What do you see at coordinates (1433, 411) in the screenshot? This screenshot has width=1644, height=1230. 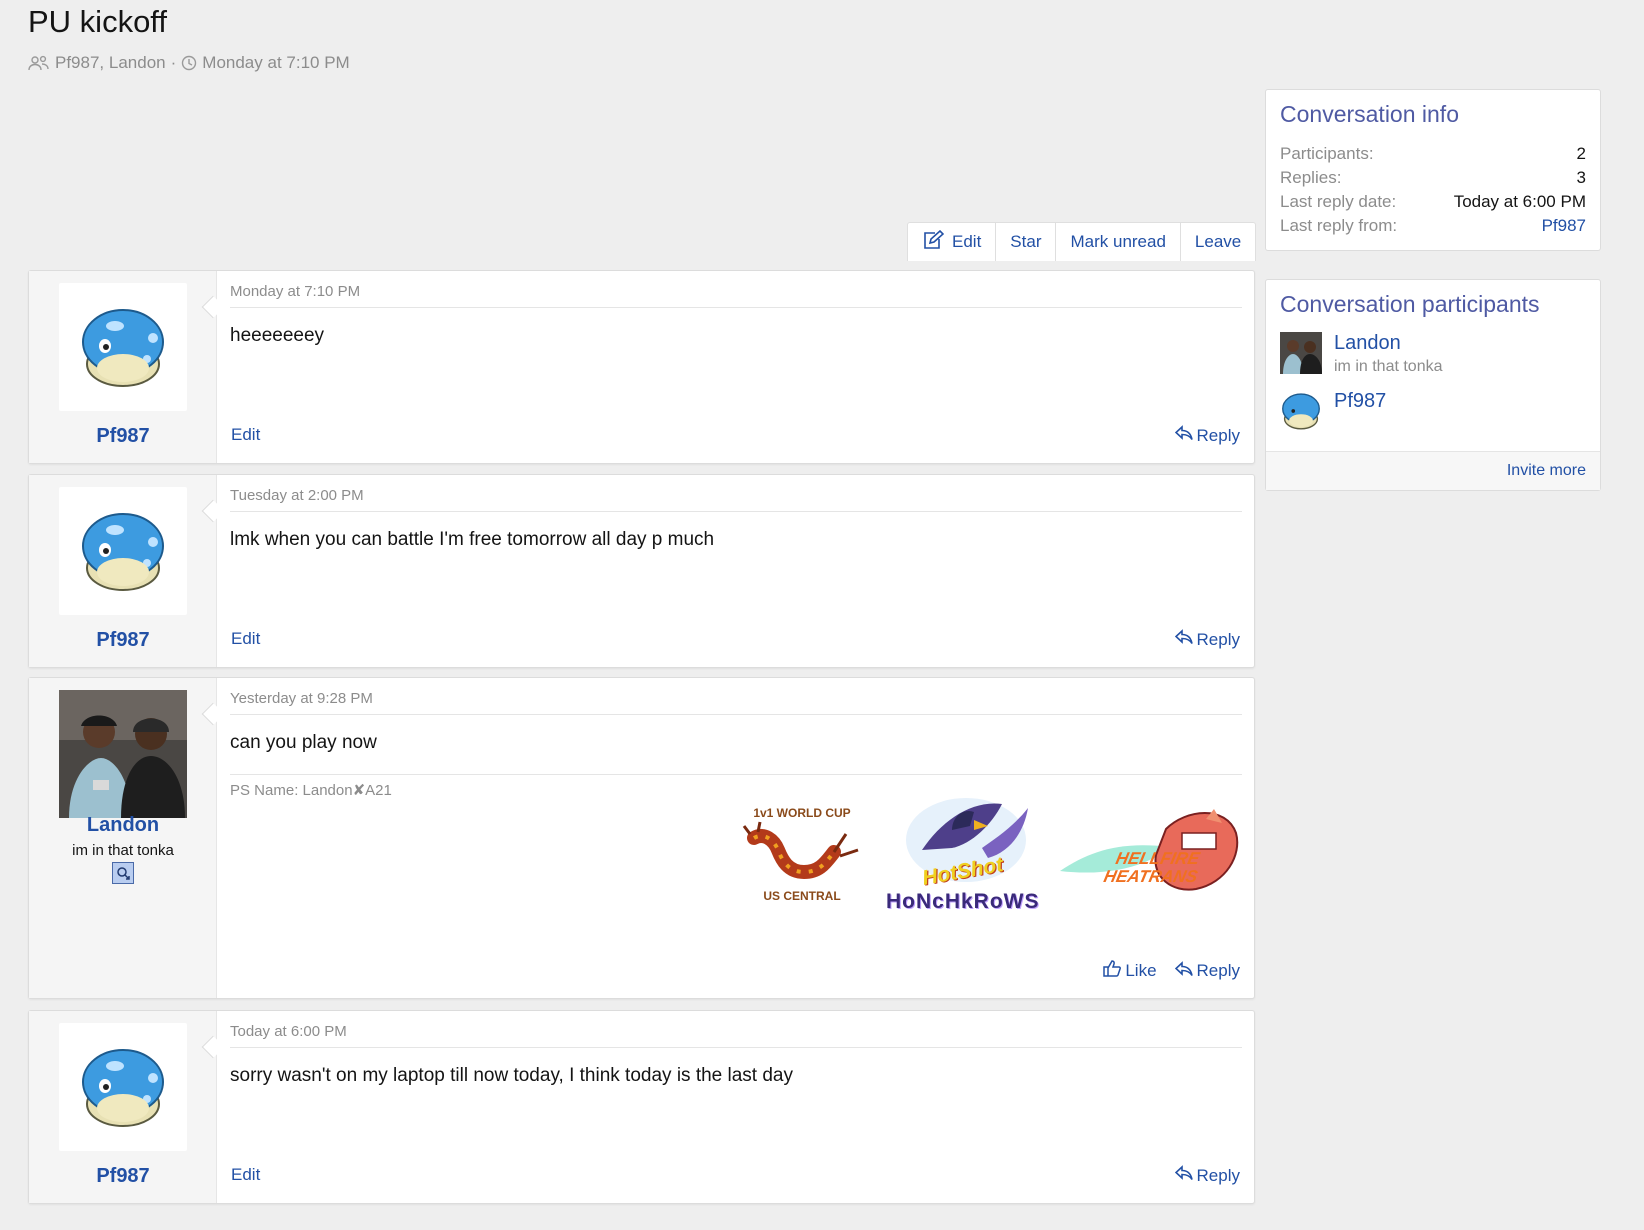 I see `participant-item: Pf987` at bounding box center [1433, 411].